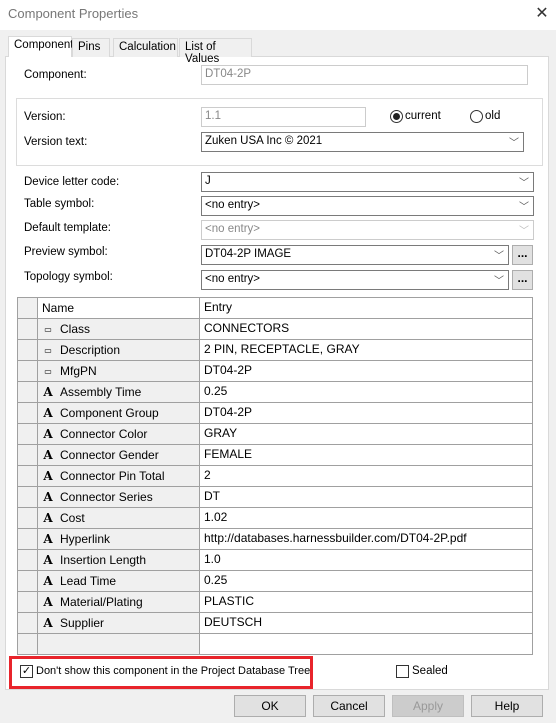 This screenshot has width=556, height=723. Describe the element at coordinates (145, 47) in the screenshot. I see `tab-calculation: Calculation` at that location.